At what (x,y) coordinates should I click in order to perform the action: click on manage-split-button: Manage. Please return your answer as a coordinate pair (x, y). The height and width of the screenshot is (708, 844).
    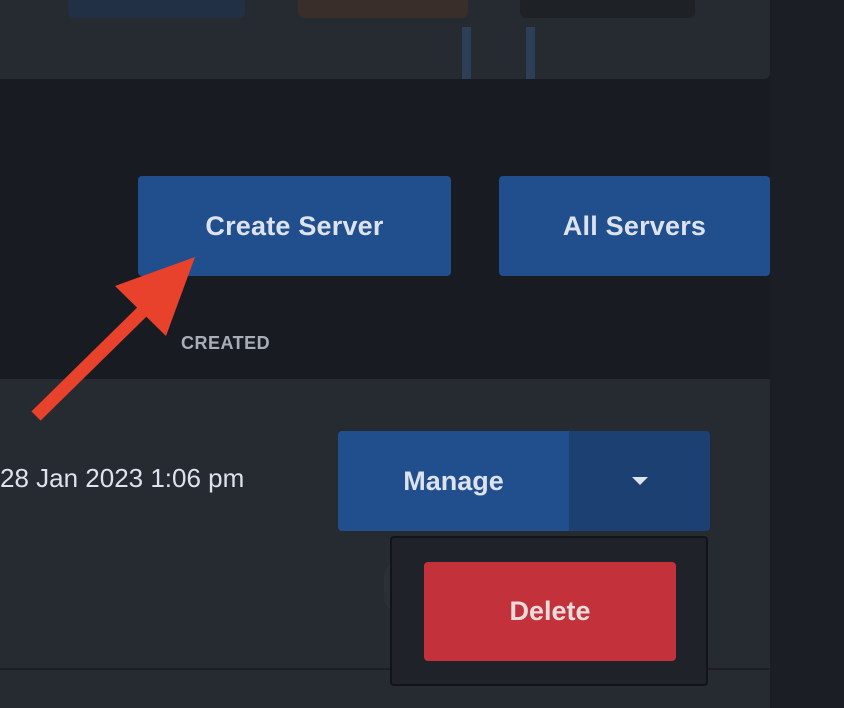
    Looking at the image, I should click on (524, 481).